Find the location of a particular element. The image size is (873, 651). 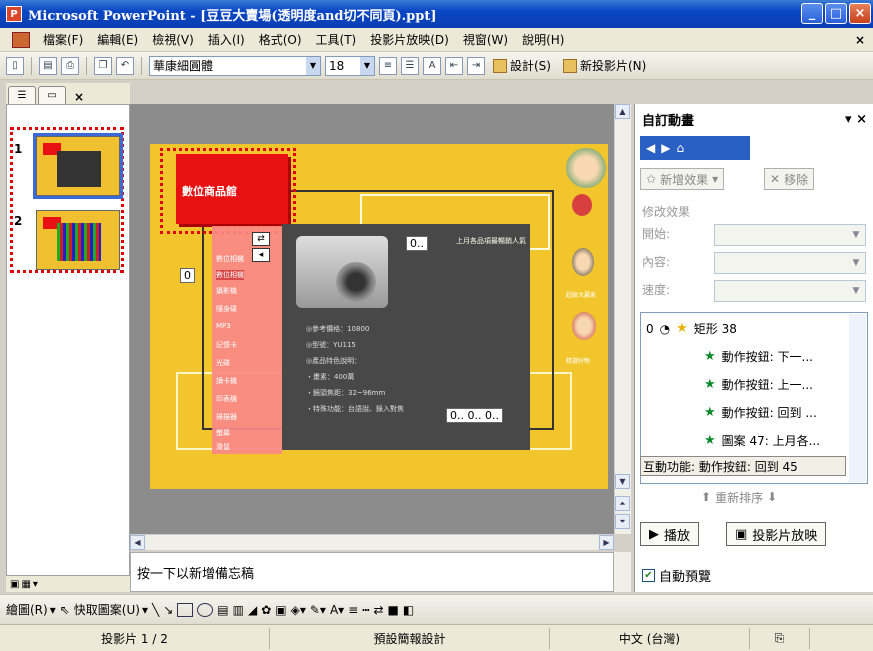

outdent-icon: ⇥ is located at coordinates (476, 65).